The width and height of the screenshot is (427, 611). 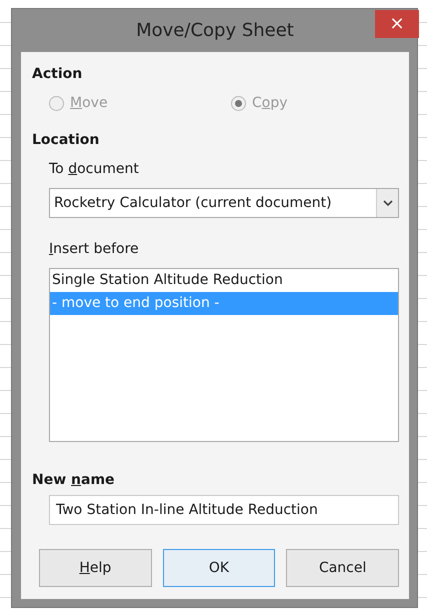 What do you see at coordinates (219, 568) in the screenshot?
I see `dialog-button: OK` at bounding box center [219, 568].